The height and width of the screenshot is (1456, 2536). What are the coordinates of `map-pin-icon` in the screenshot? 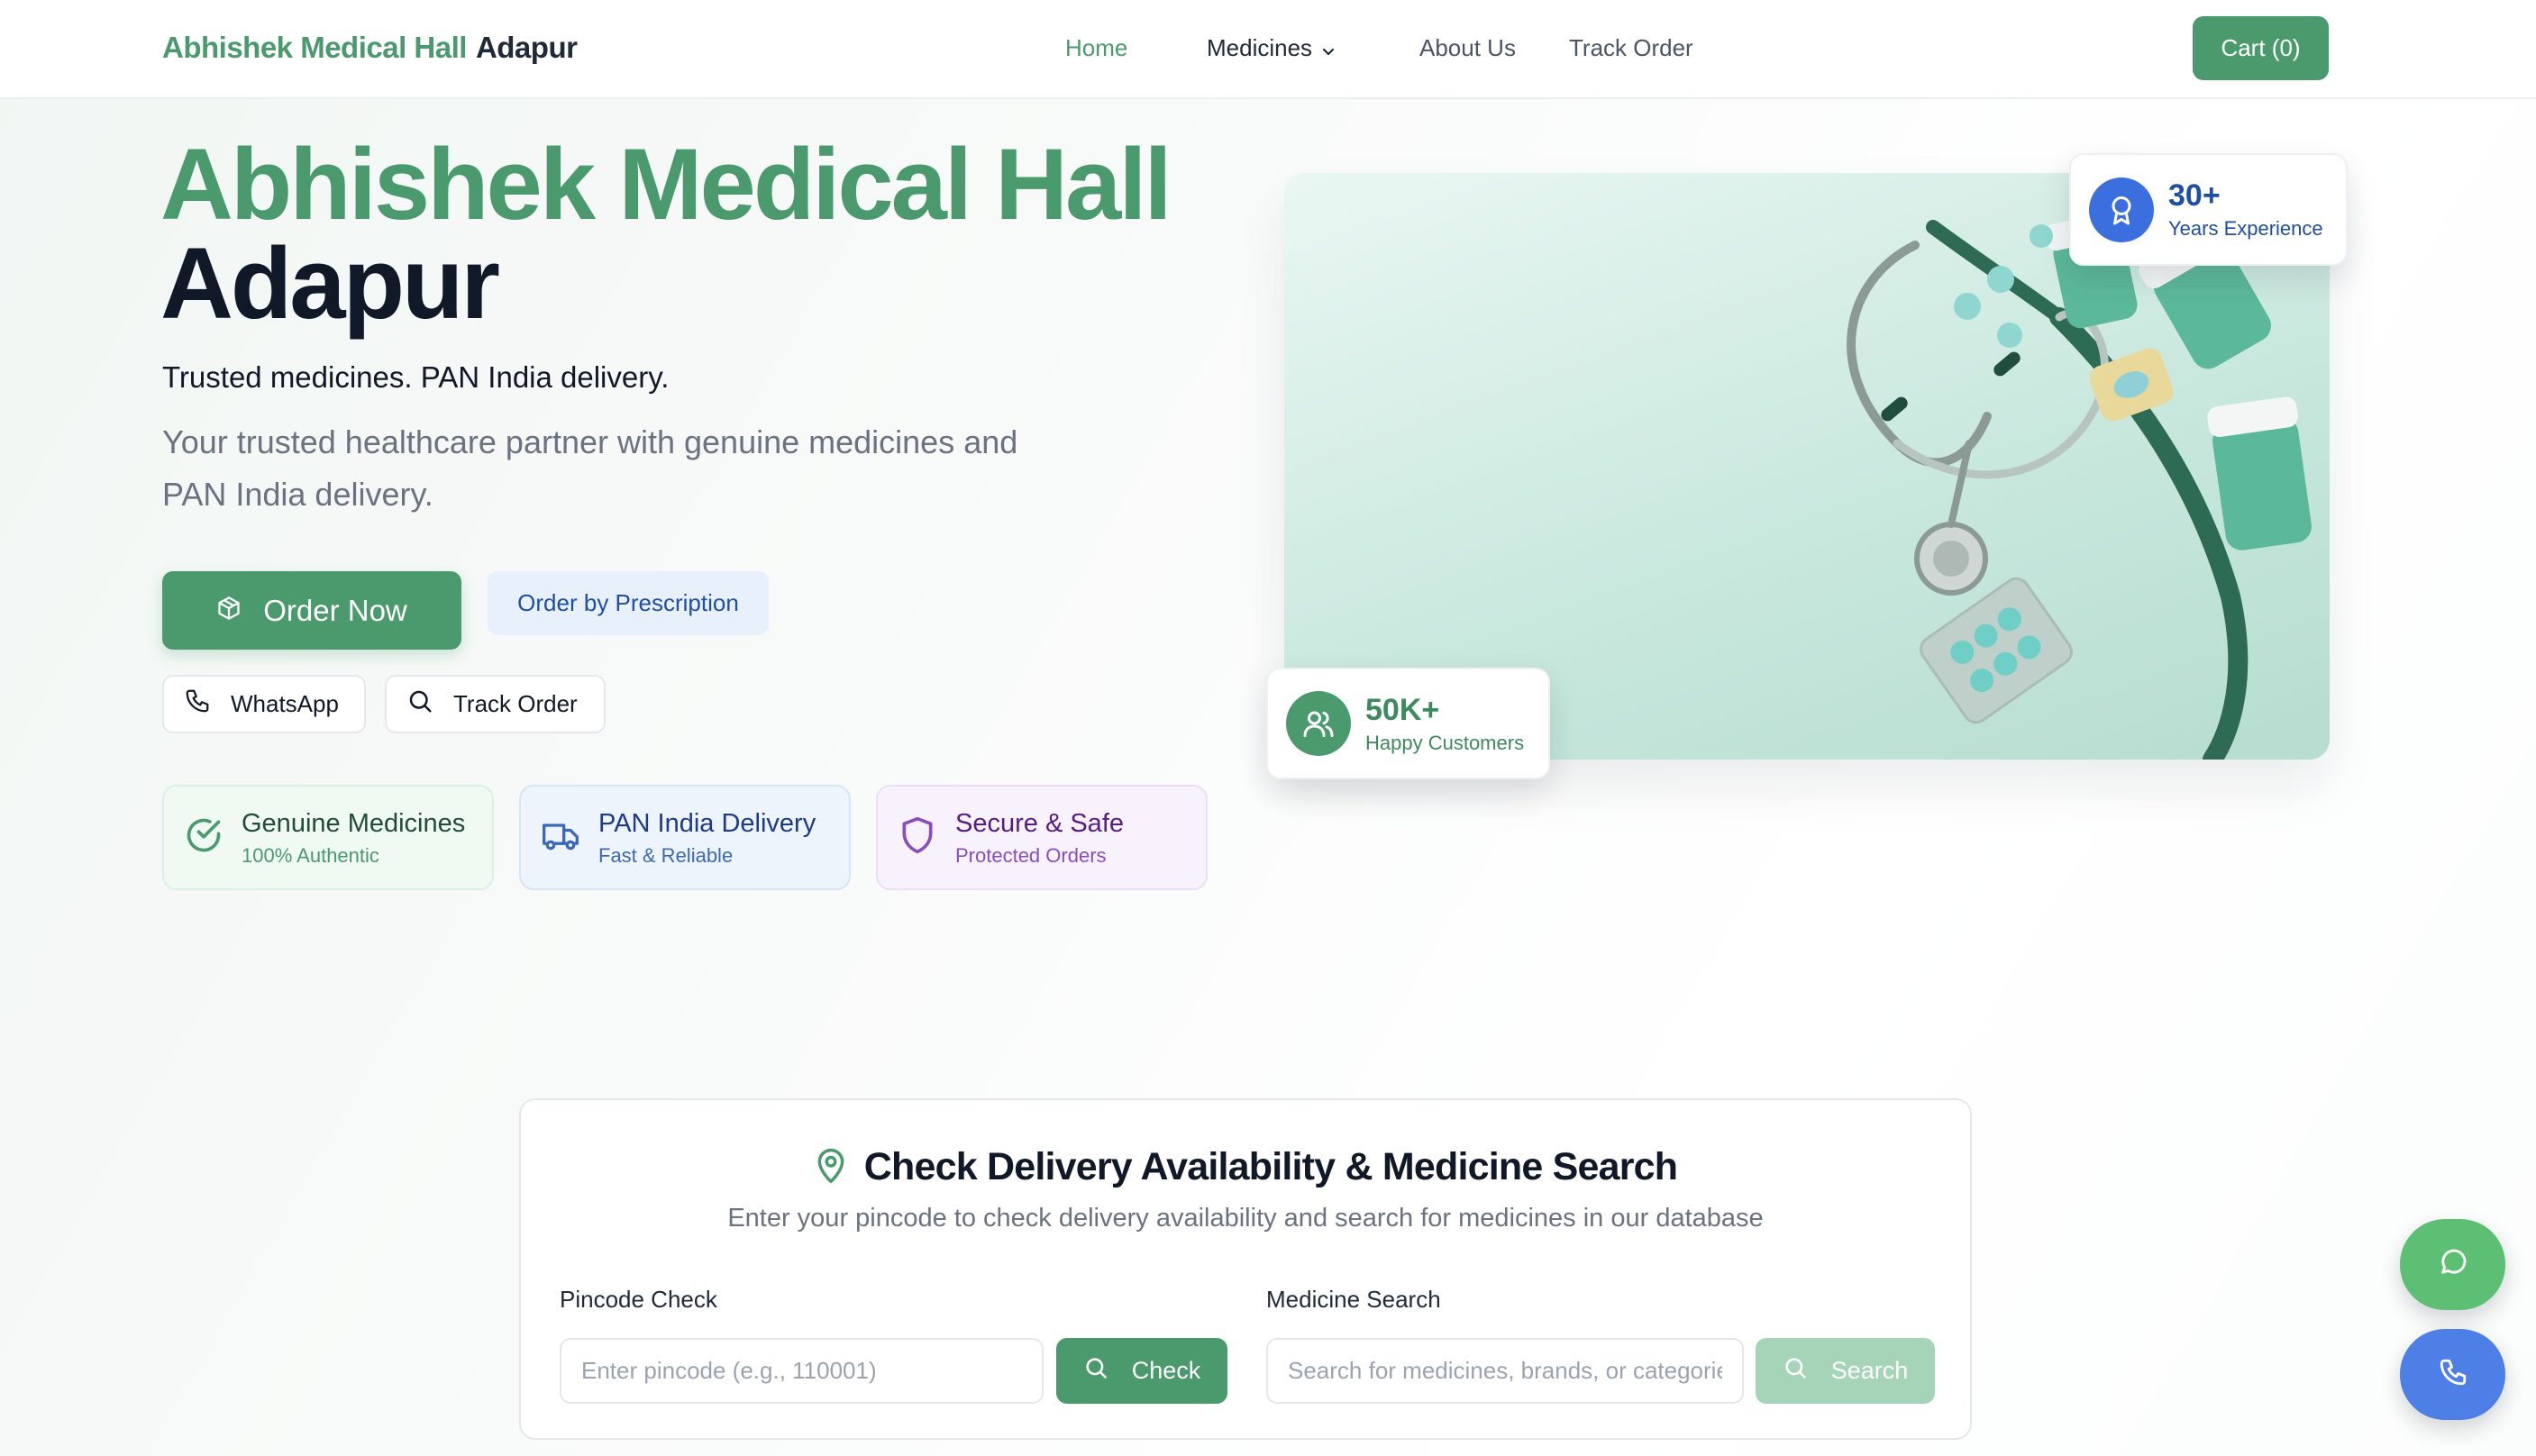 It's located at (831, 1171).